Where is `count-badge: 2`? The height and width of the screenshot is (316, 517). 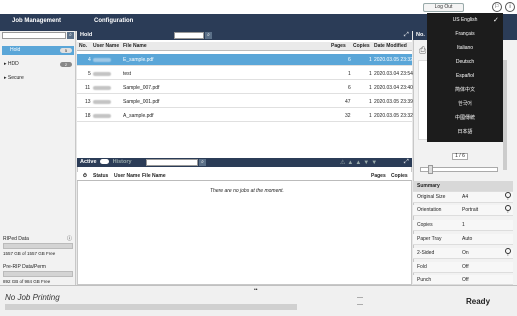
count-badge: 2 is located at coordinates (66, 64).